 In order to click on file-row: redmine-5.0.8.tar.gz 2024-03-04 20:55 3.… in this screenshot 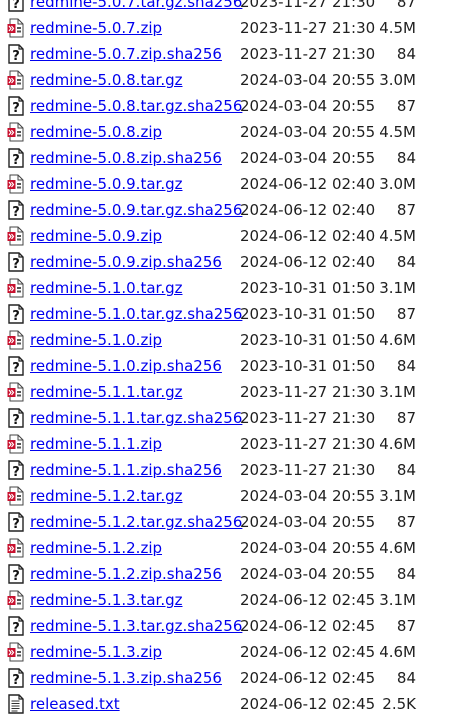, I will do `click(228, 80)`.